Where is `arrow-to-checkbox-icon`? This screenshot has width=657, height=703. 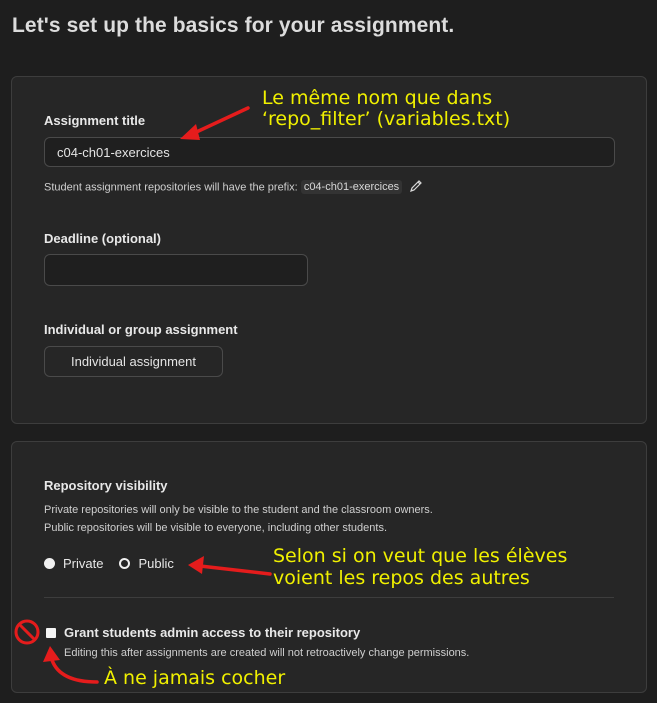
arrow-to-checkbox-icon is located at coordinates (71, 665).